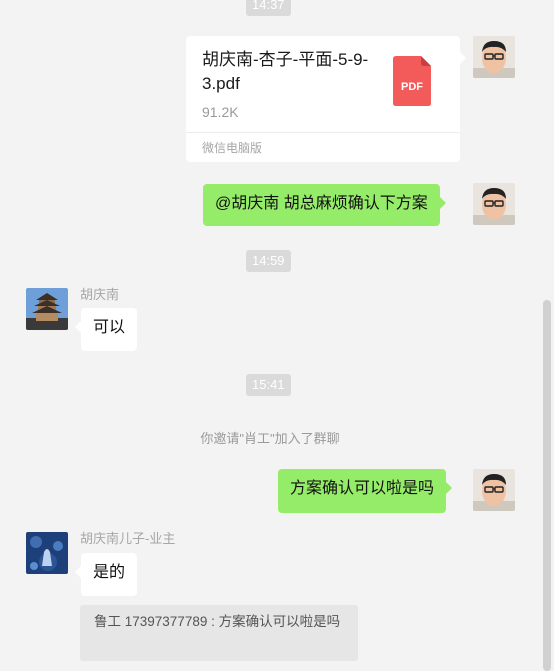 The height and width of the screenshot is (671, 554). What do you see at coordinates (323, 132) in the screenshot?
I see `file-card-divider` at bounding box center [323, 132].